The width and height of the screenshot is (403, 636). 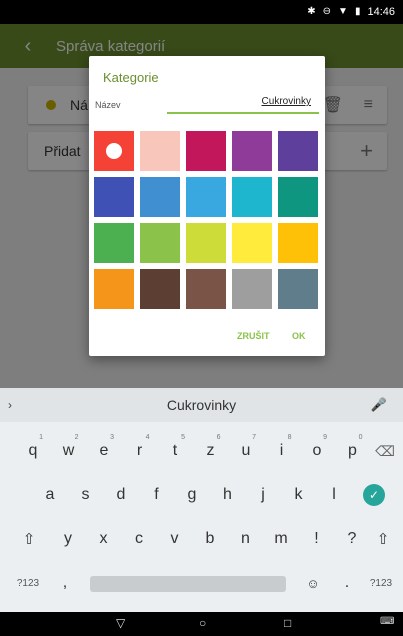 What do you see at coordinates (228, 495) in the screenshot?
I see `key-h: h` at bounding box center [228, 495].